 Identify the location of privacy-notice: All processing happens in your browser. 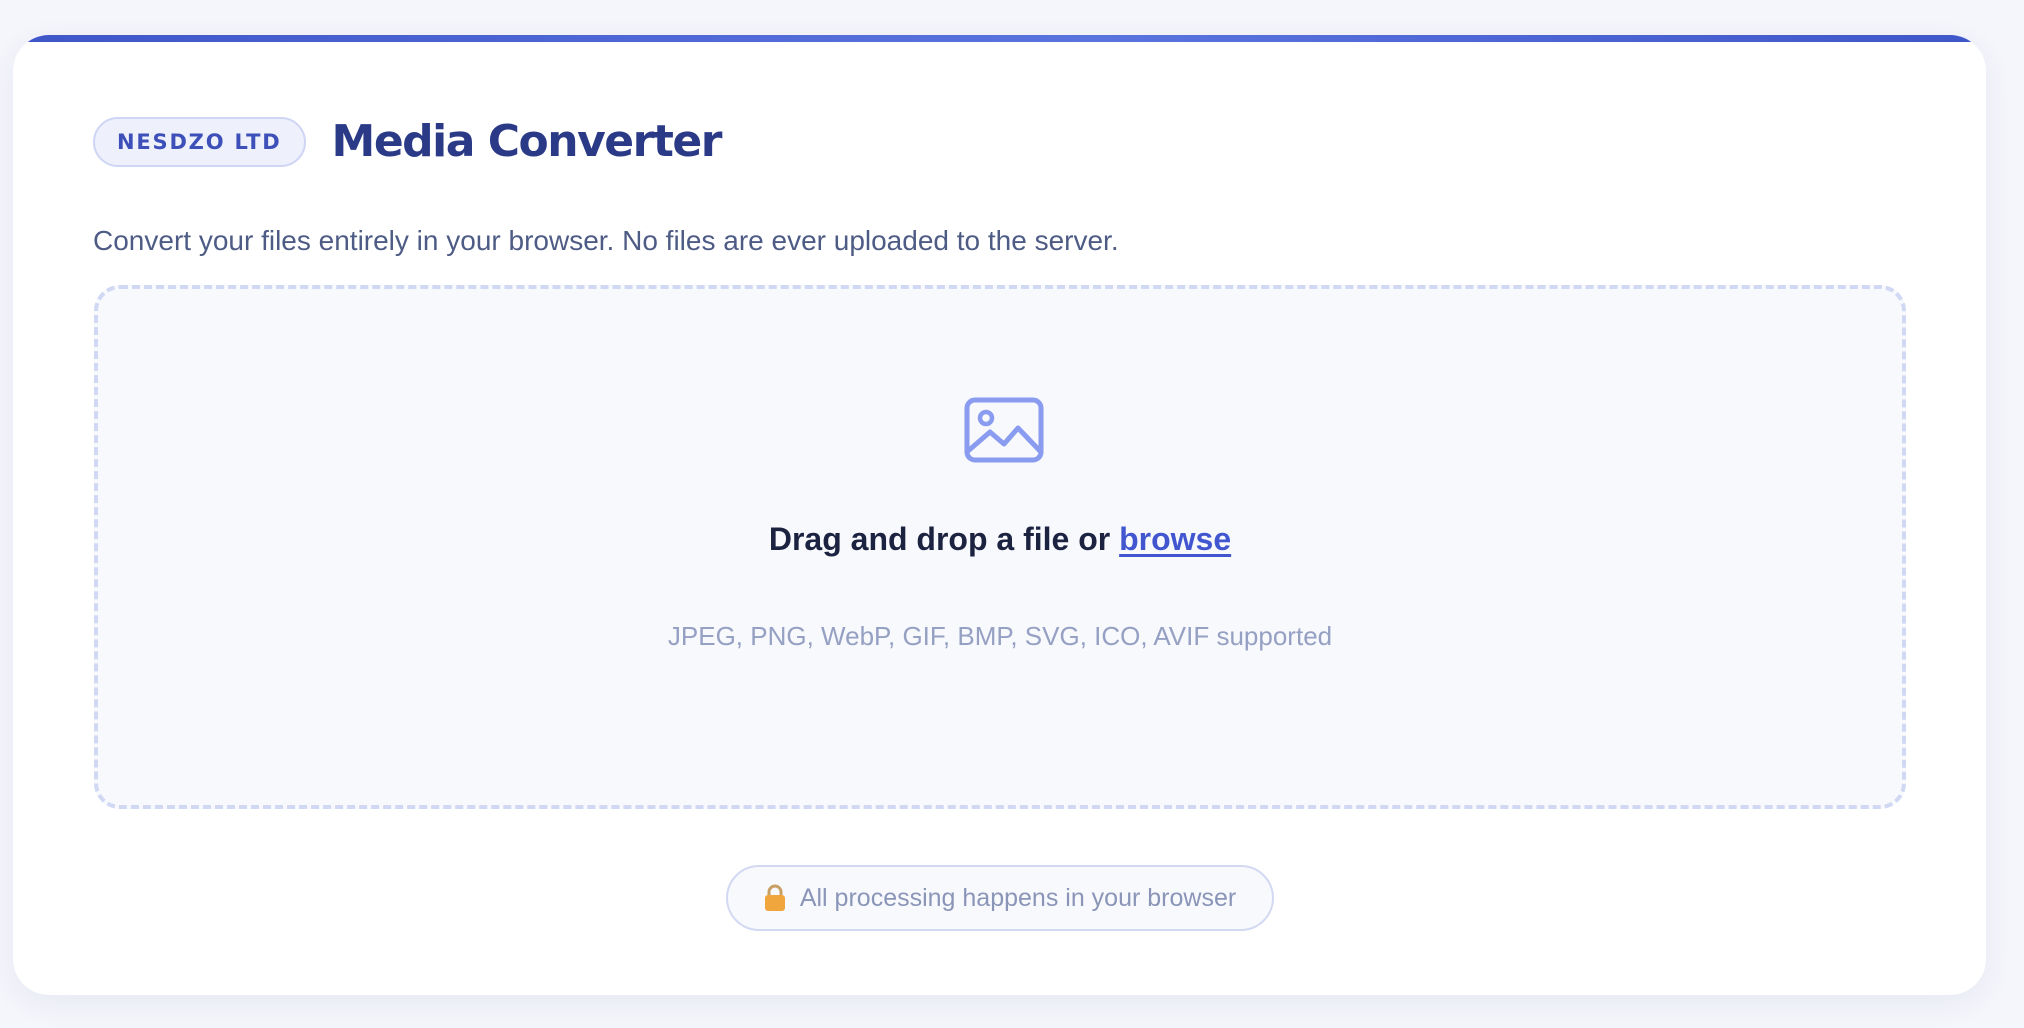
(1000, 898).